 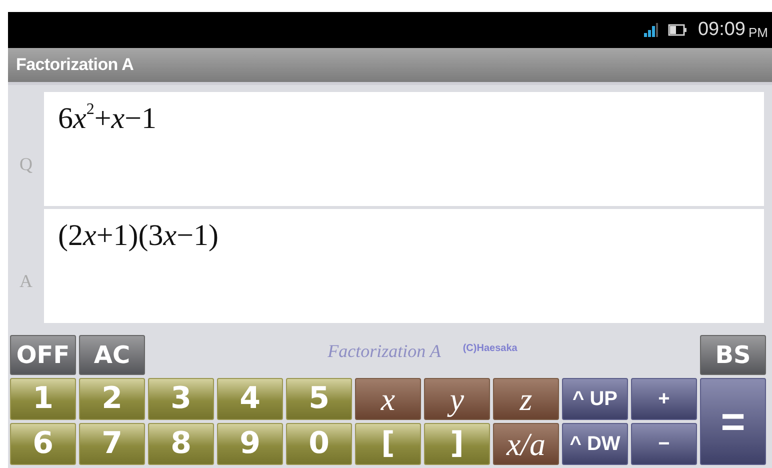 What do you see at coordinates (43, 444) in the screenshot?
I see `key-button: 6` at bounding box center [43, 444].